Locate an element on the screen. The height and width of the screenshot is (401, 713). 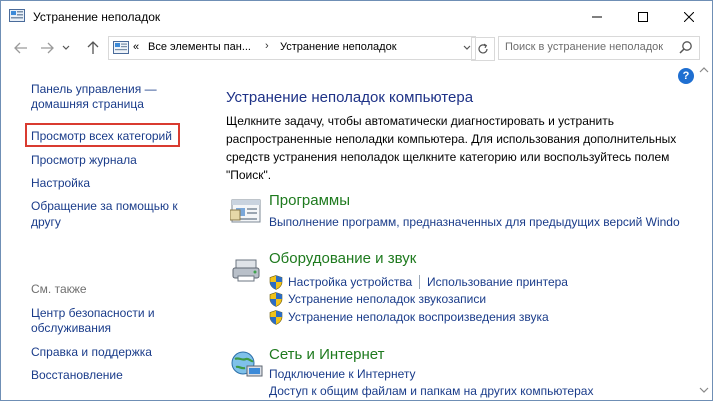
link-separator is located at coordinates (419, 282).